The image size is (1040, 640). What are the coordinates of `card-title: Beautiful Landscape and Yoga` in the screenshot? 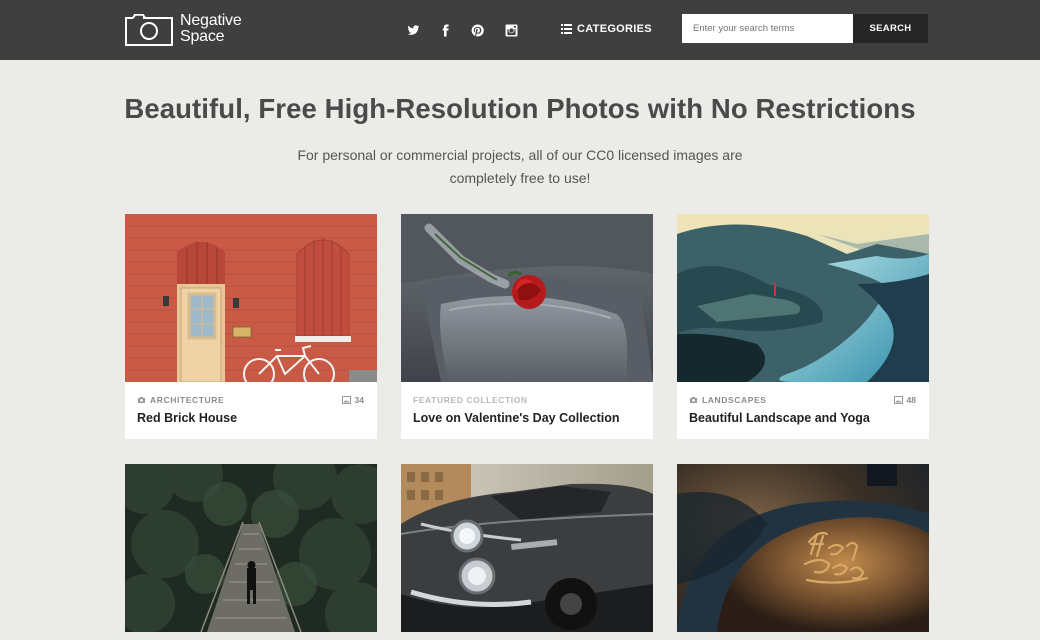 It's located at (779, 418).